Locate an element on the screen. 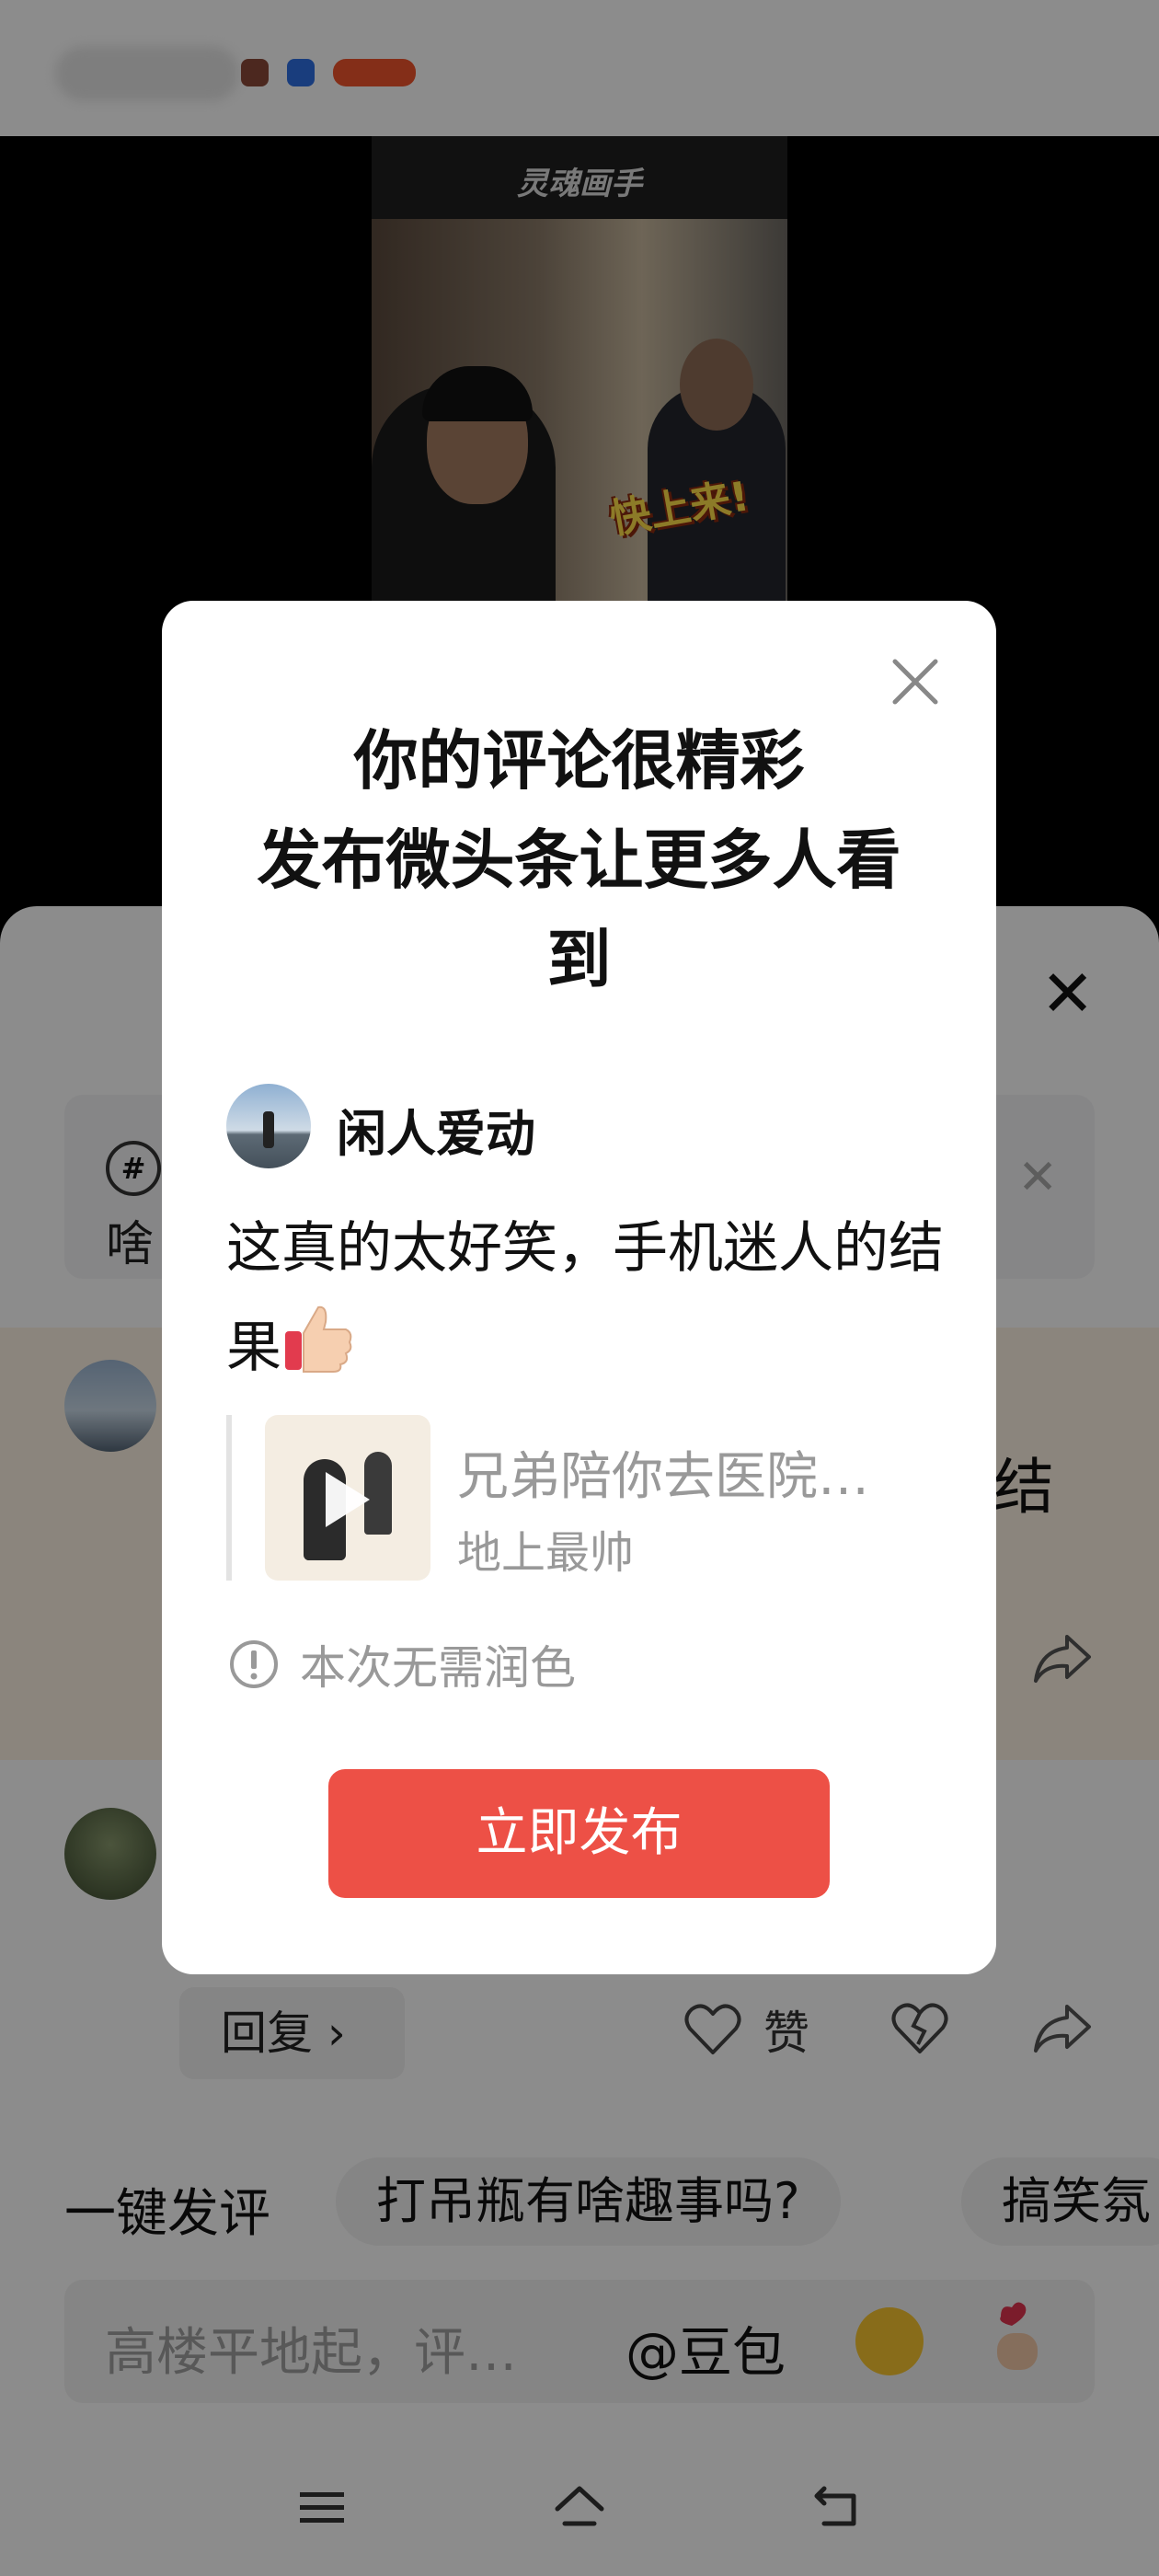 The image size is (1159, 2576). dialog-title: 你的评论很精彩 发布微头条让更多人看 到 is located at coordinates (579, 860).